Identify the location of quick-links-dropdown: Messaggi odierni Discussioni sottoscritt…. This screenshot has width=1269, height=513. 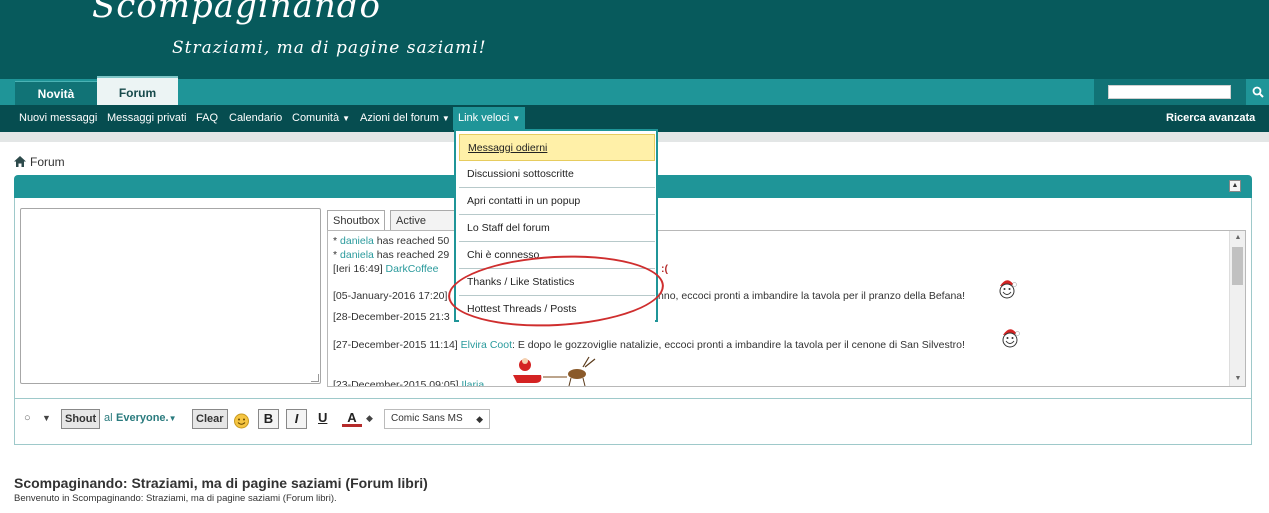
(556, 226).